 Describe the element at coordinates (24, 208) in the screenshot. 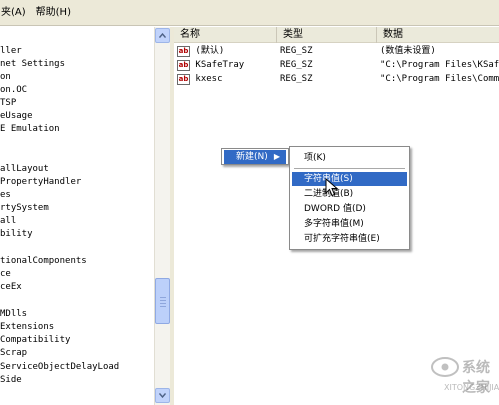

I see `tree-item: rtySystem` at that location.